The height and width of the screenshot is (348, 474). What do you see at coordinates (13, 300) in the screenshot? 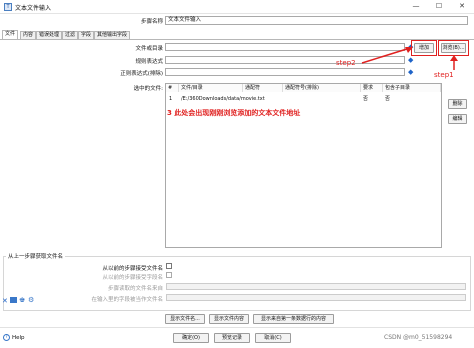
I see `mail-icon` at bounding box center [13, 300].